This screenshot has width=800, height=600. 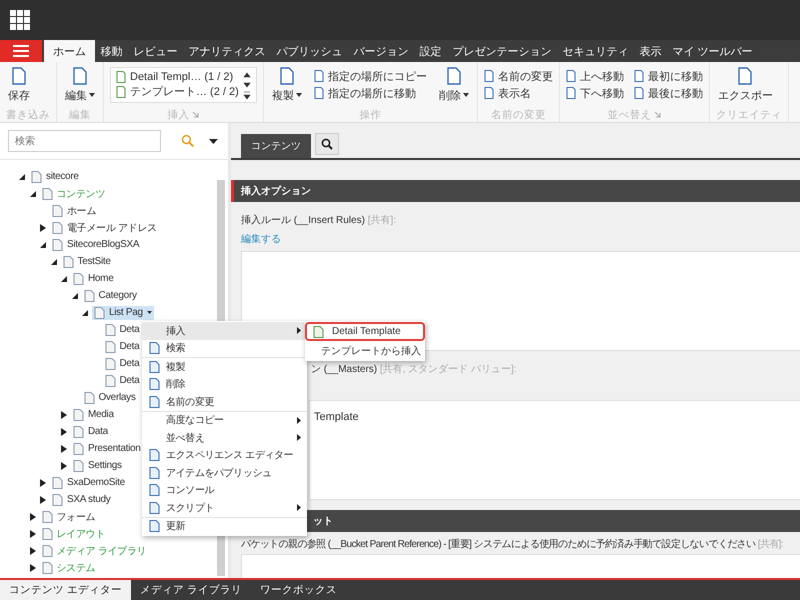 I want to click on ribbon-tab: レビュー, so click(x=155, y=51).